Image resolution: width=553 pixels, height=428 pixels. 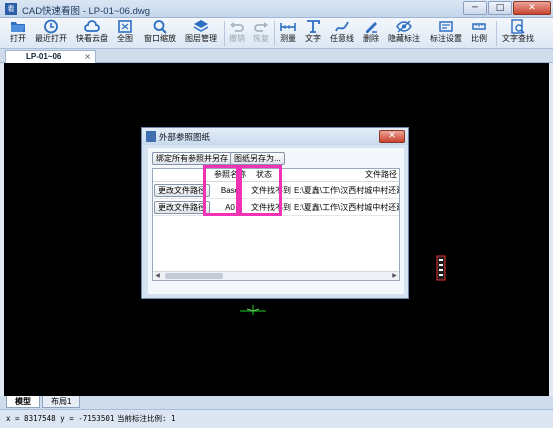 I want to click on coordinate-readout: x = 8317548 y = -7153501, so click(x=60, y=418).